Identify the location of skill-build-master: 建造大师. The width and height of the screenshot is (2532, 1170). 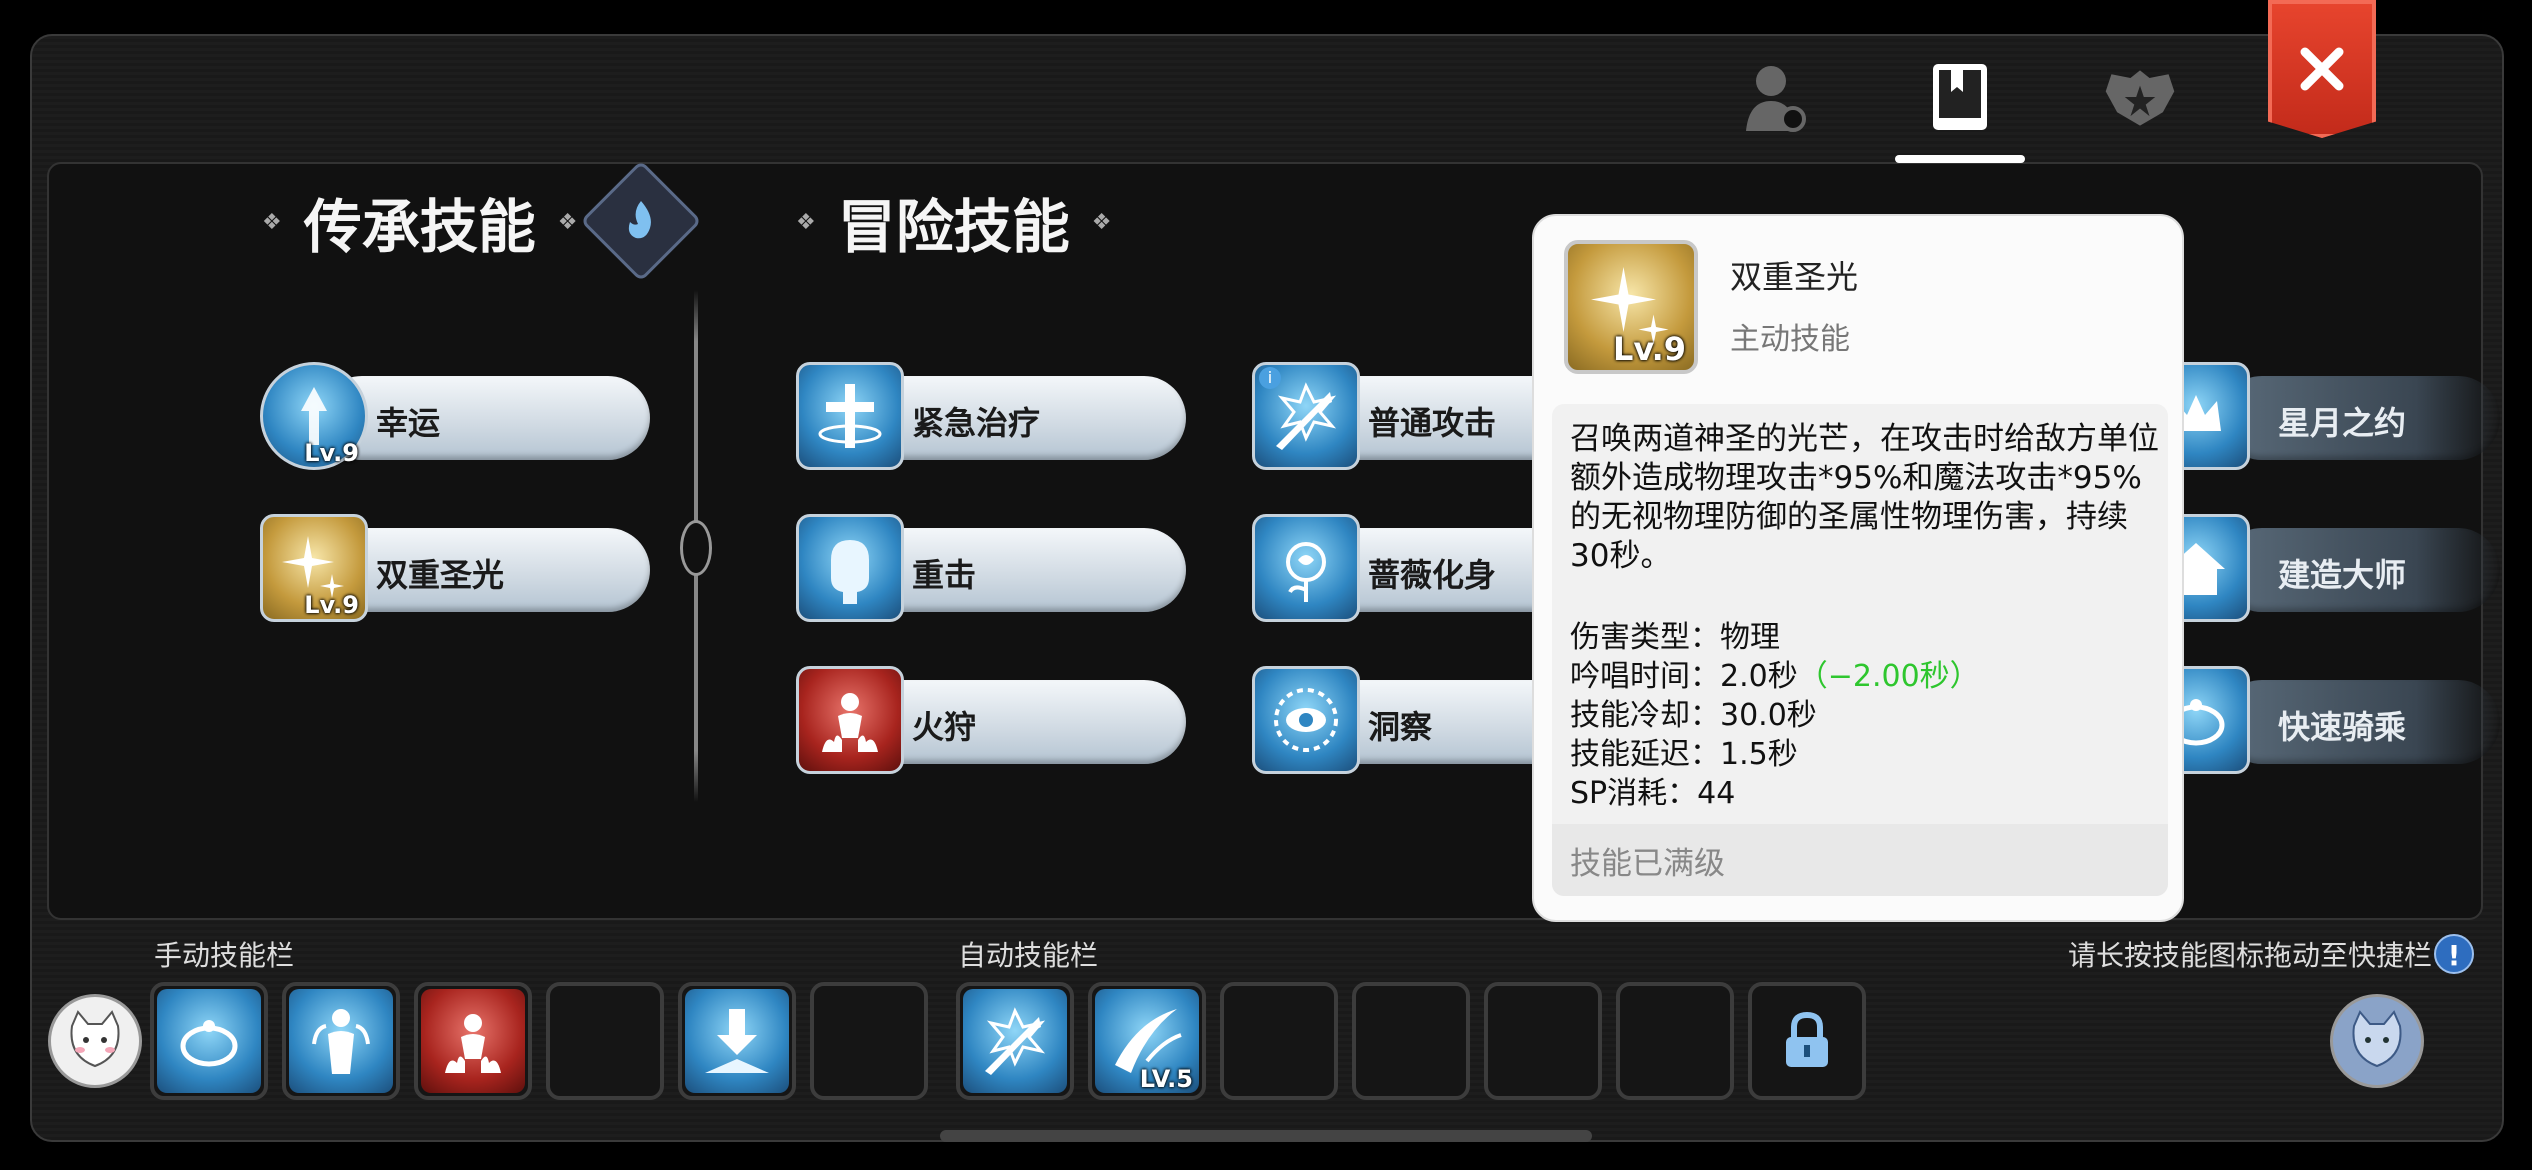
(2321, 569).